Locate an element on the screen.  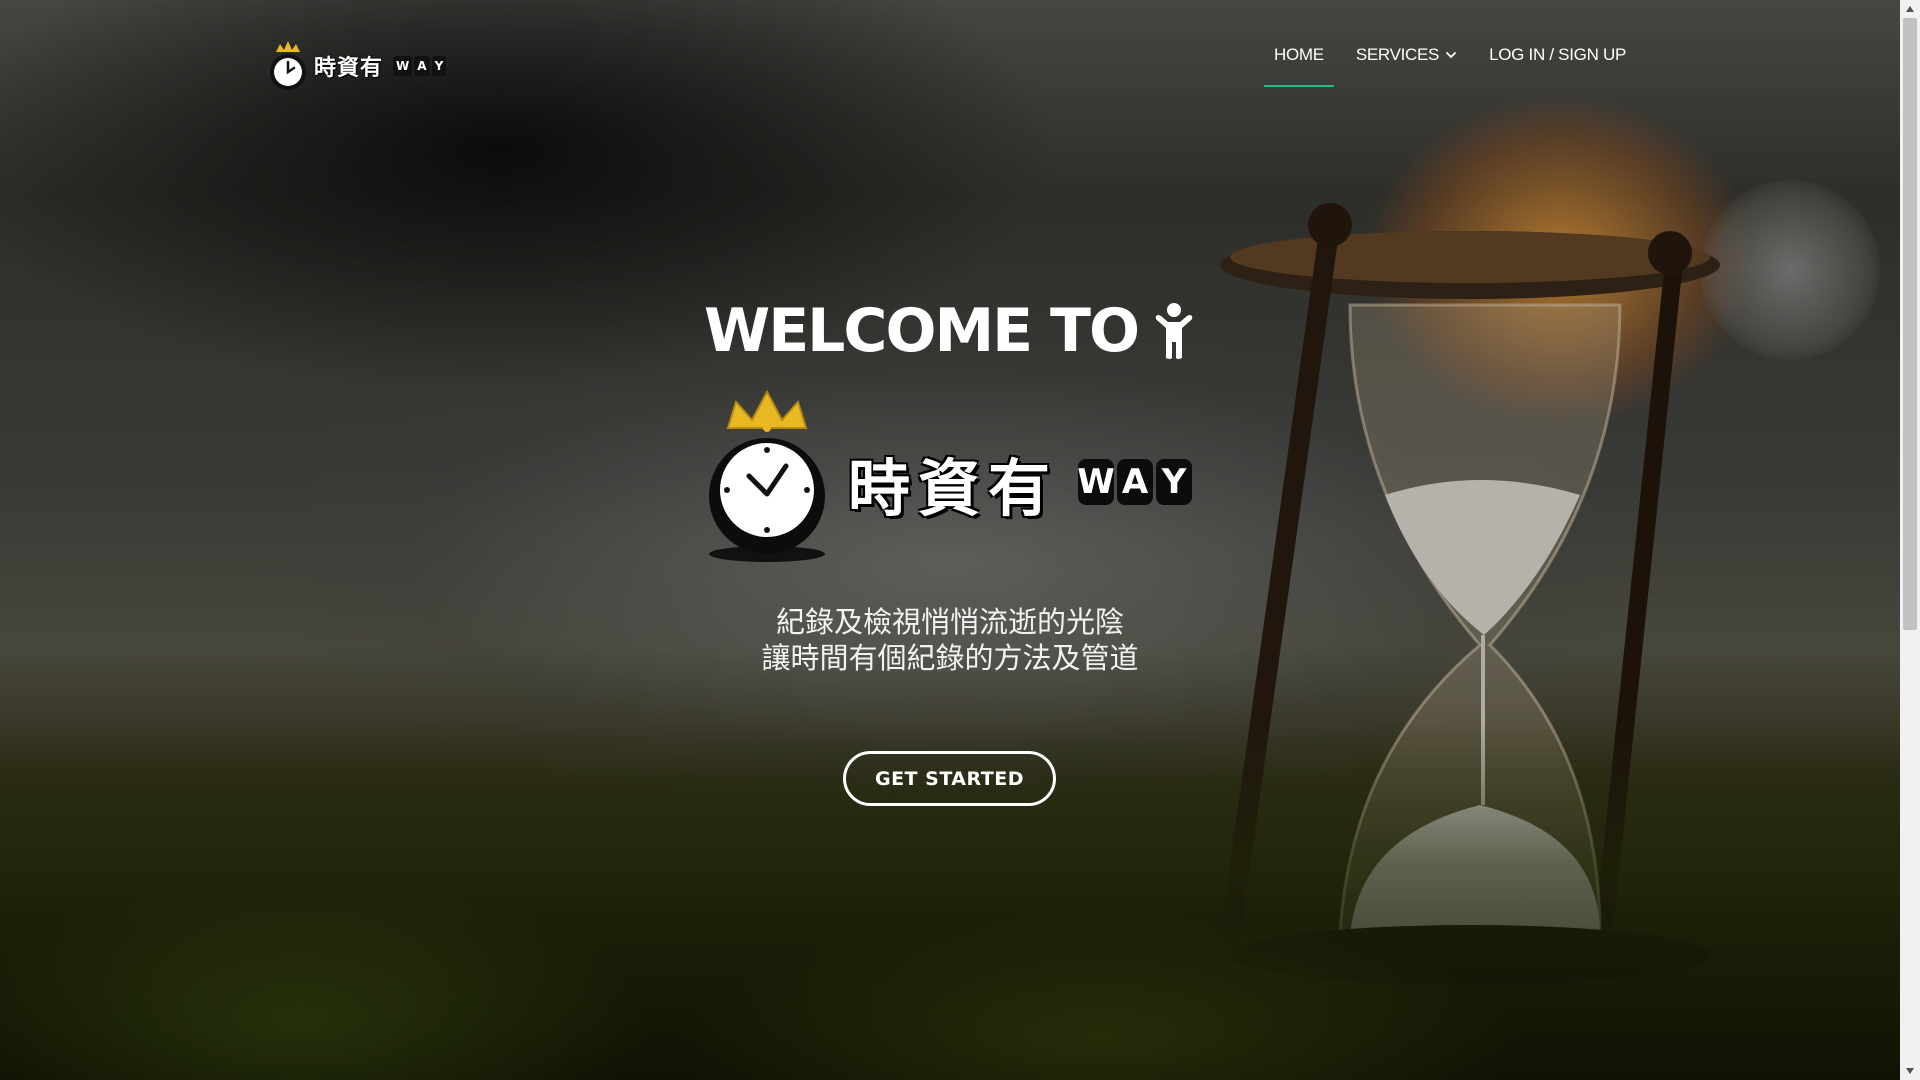
hero-logo: 時資有 W A Y is located at coordinates (956, 476).